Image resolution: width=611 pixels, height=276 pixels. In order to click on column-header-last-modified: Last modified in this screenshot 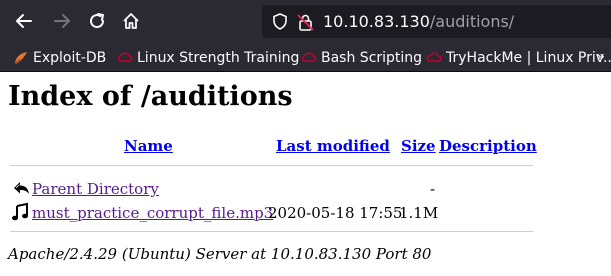, I will do `click(333, 146)`.